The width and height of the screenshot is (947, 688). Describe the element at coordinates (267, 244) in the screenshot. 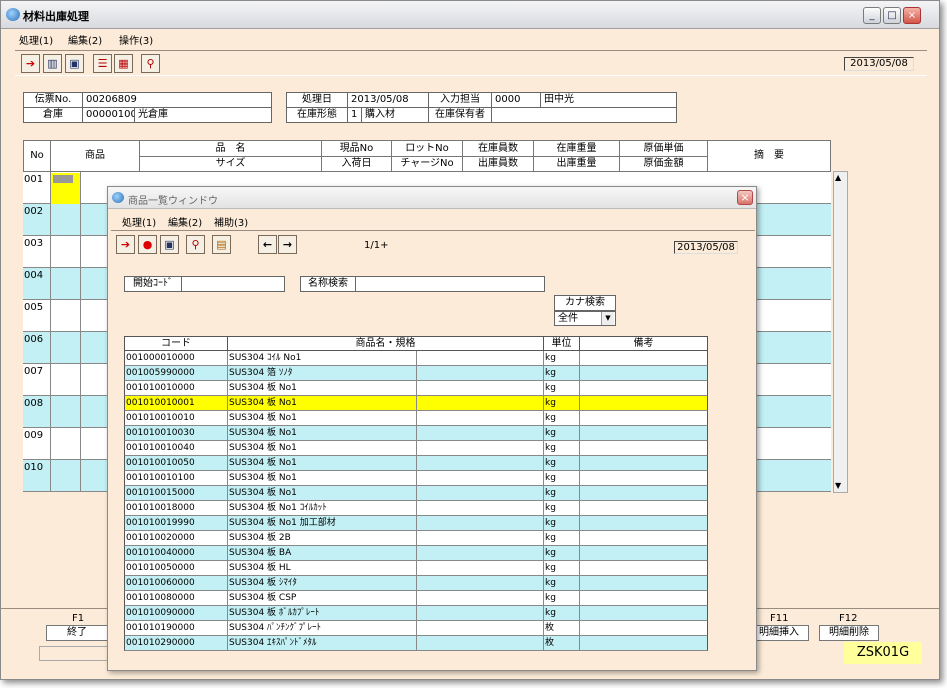

I see `prev-page-icon: ←` at that location.